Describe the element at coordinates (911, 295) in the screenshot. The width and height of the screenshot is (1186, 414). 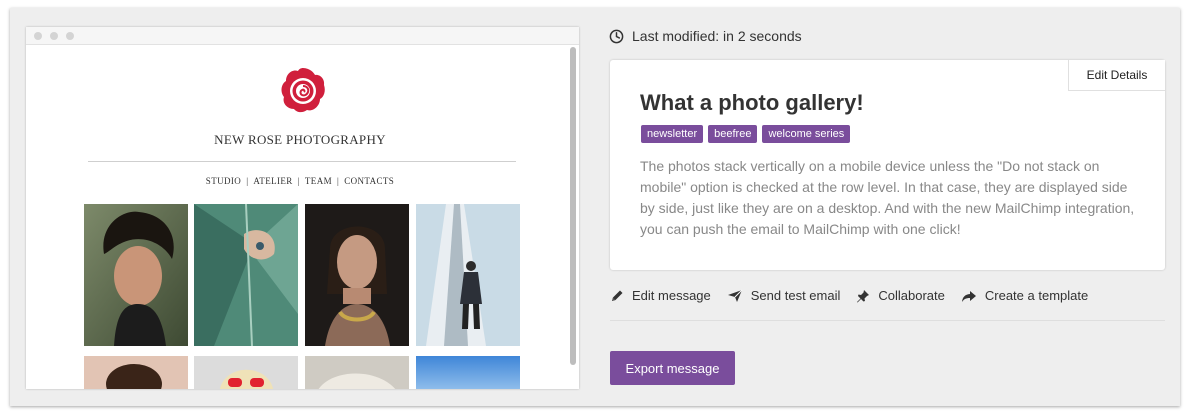
I see `collaborate-label: Collaborate` at that location.